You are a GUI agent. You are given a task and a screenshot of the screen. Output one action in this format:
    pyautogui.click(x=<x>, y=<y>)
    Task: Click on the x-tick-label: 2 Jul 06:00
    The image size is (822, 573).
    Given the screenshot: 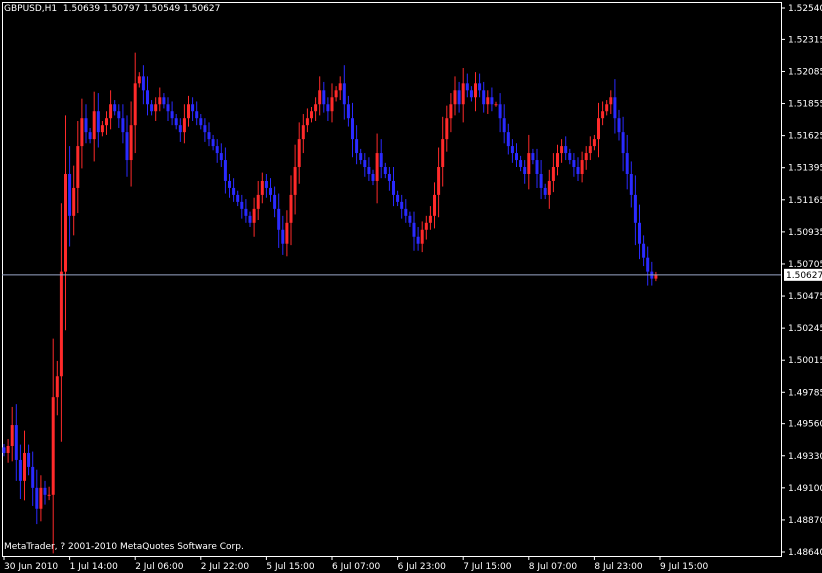 What is the action you would take?
    pyautogui.click(x=159, y=567)
    